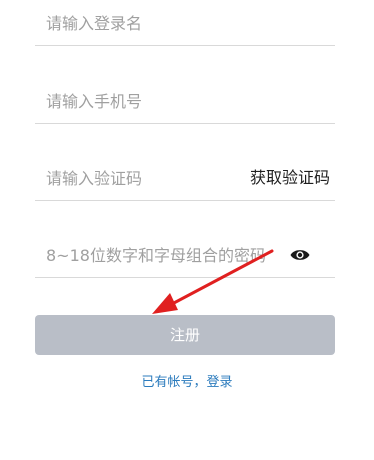  I want to click on phone-input, so click(186, 101).